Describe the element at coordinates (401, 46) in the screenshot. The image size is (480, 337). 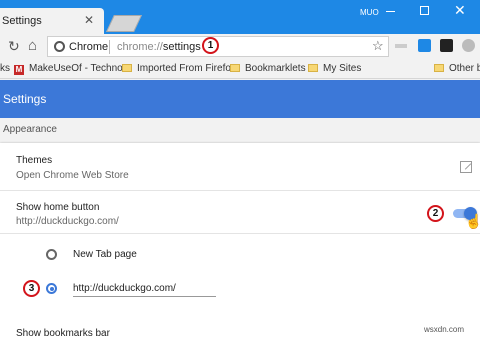
I see `extension-arrow-icon` at that location.